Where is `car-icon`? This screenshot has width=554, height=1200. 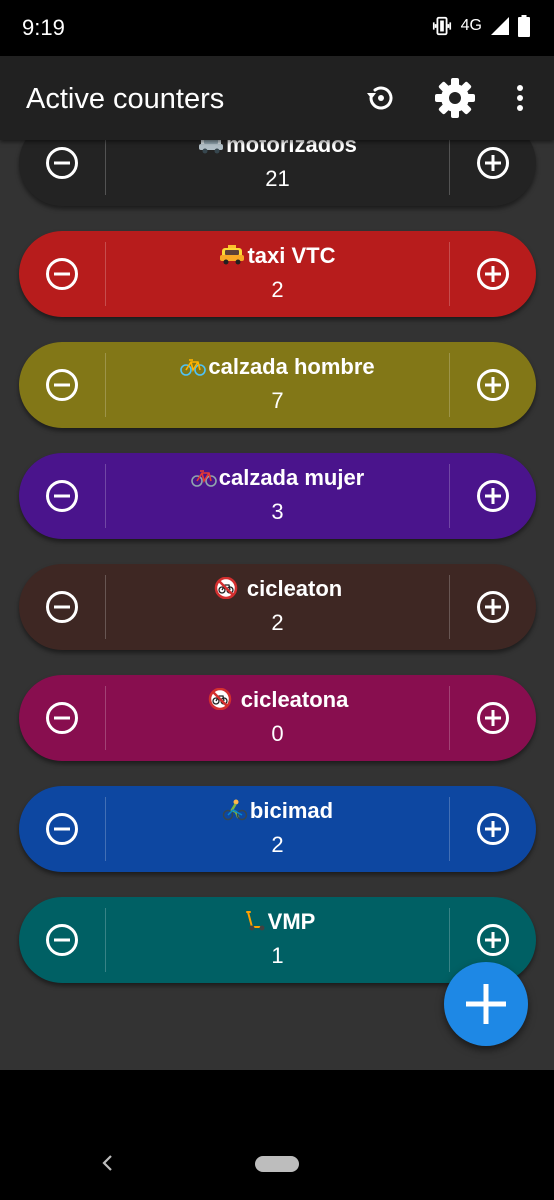 car-icon is located at coordinates (211, 147).